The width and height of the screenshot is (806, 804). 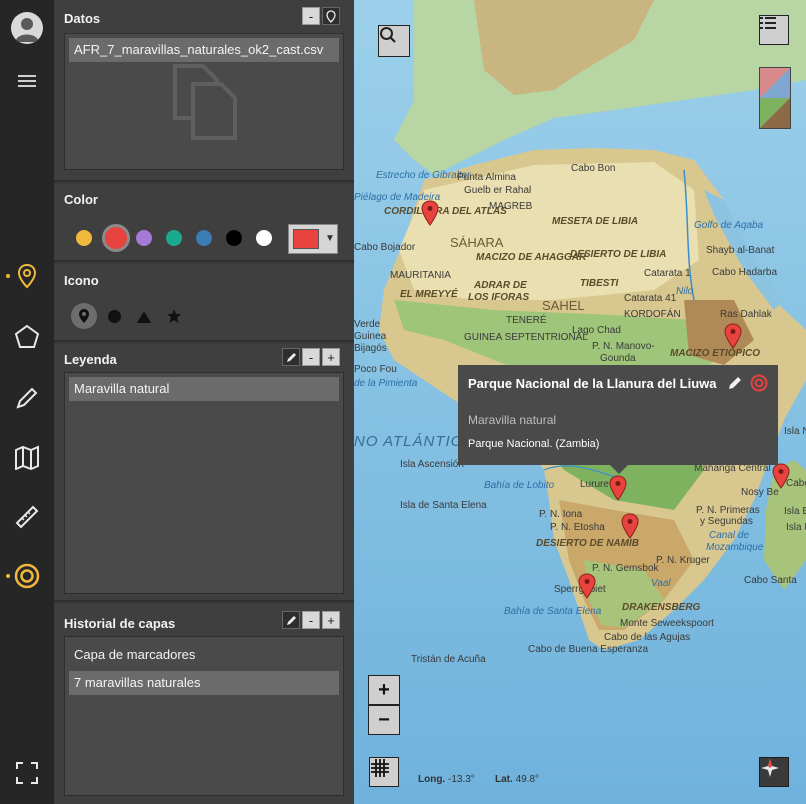 I want to click on map-label: P. N. Kruger, so click(x=683, y=560).